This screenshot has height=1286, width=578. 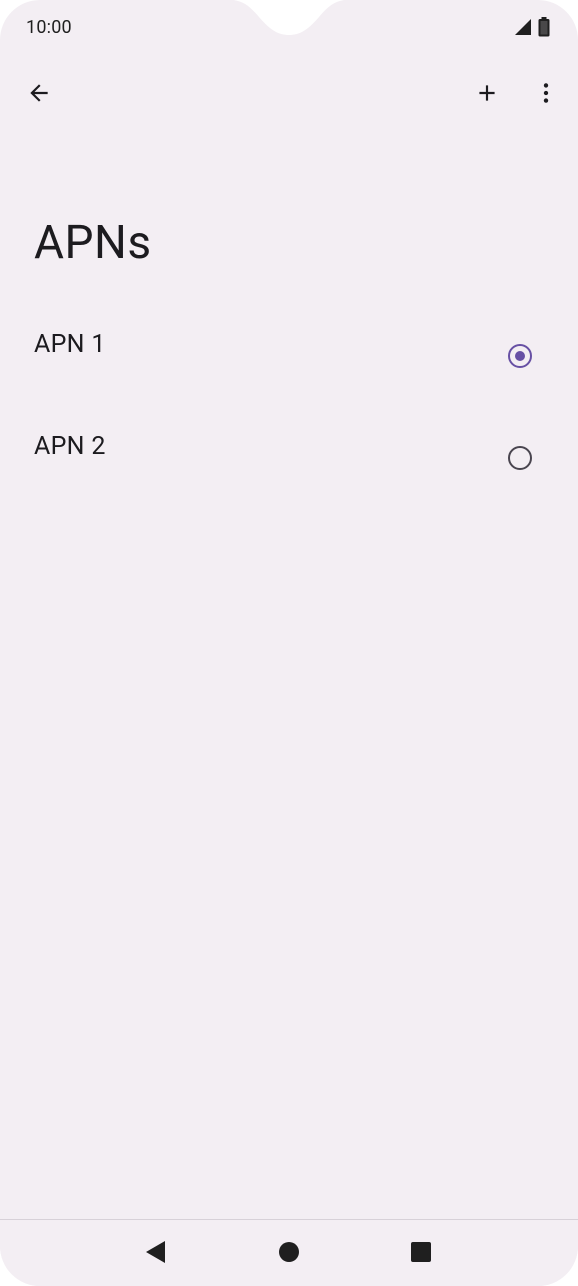 I want to click on apn-radio-selected, so click(x=520, y=356).